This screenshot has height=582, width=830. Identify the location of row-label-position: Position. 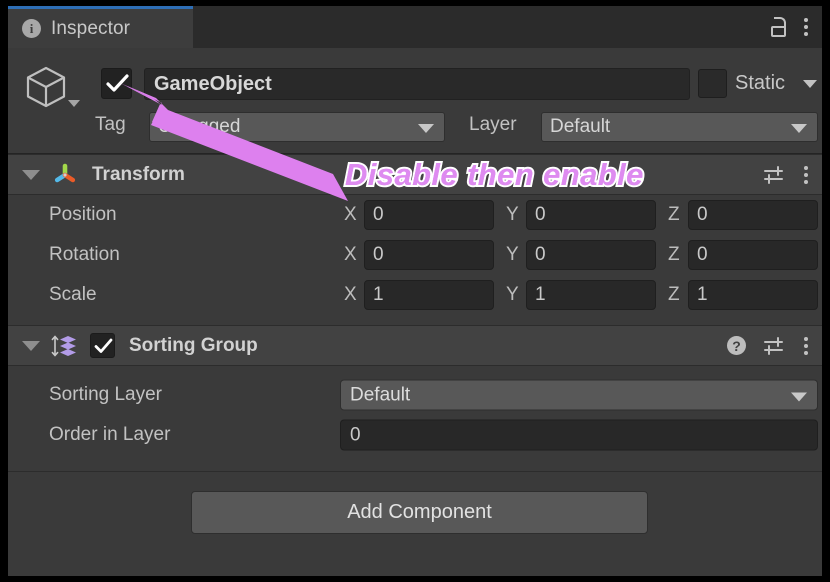
(83, 214).